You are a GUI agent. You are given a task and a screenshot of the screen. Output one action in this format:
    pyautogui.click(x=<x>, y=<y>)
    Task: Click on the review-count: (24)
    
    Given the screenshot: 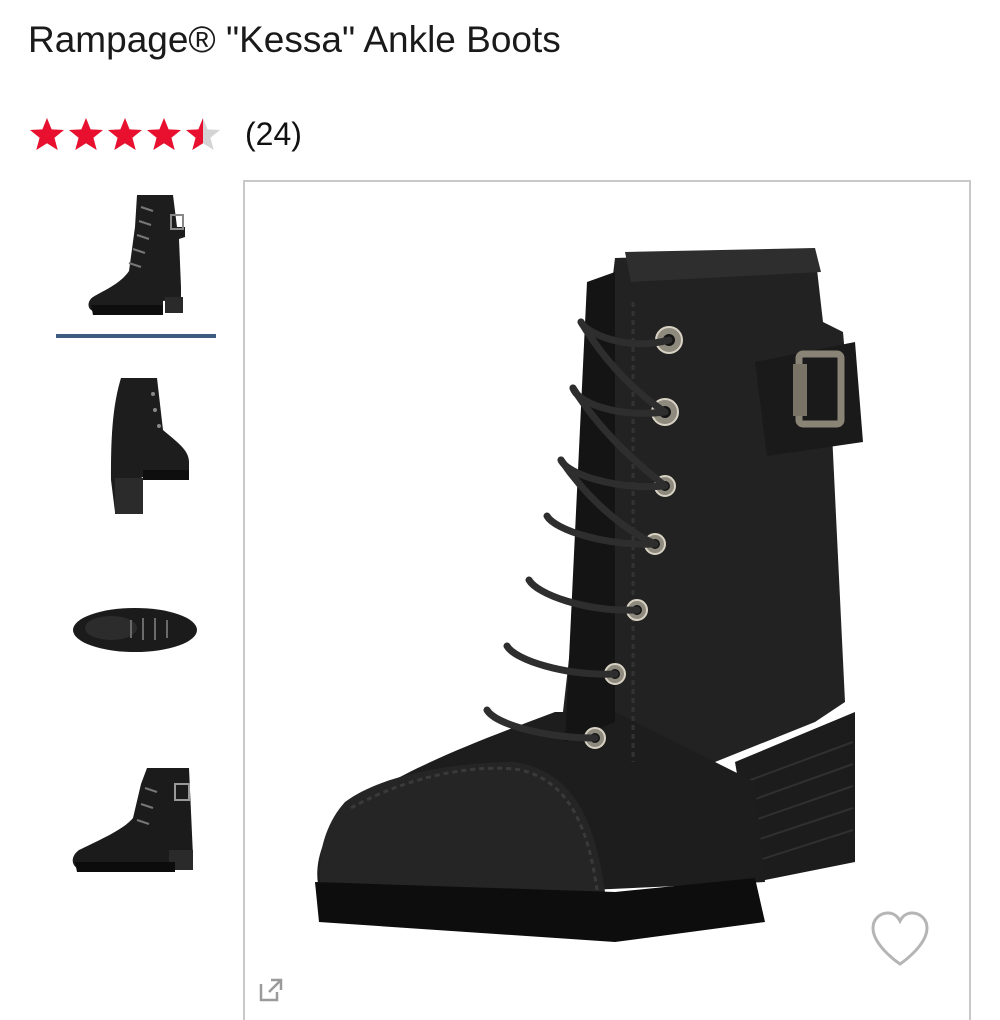 What is the action you would take?
    pyautogui.click(x=273, y=134)
    